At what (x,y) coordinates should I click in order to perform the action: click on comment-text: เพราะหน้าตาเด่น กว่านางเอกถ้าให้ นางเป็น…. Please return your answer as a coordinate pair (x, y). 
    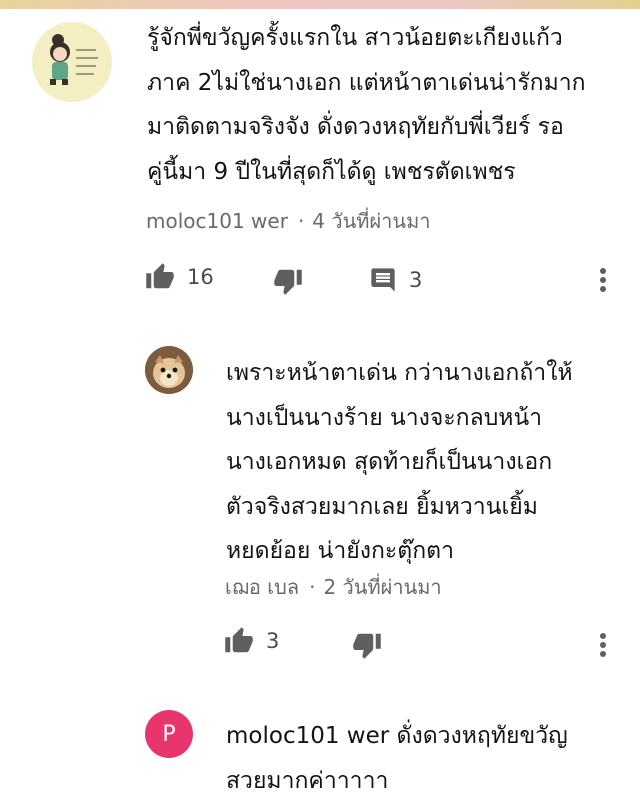
    Looking at the image, I should click on (399, 462).